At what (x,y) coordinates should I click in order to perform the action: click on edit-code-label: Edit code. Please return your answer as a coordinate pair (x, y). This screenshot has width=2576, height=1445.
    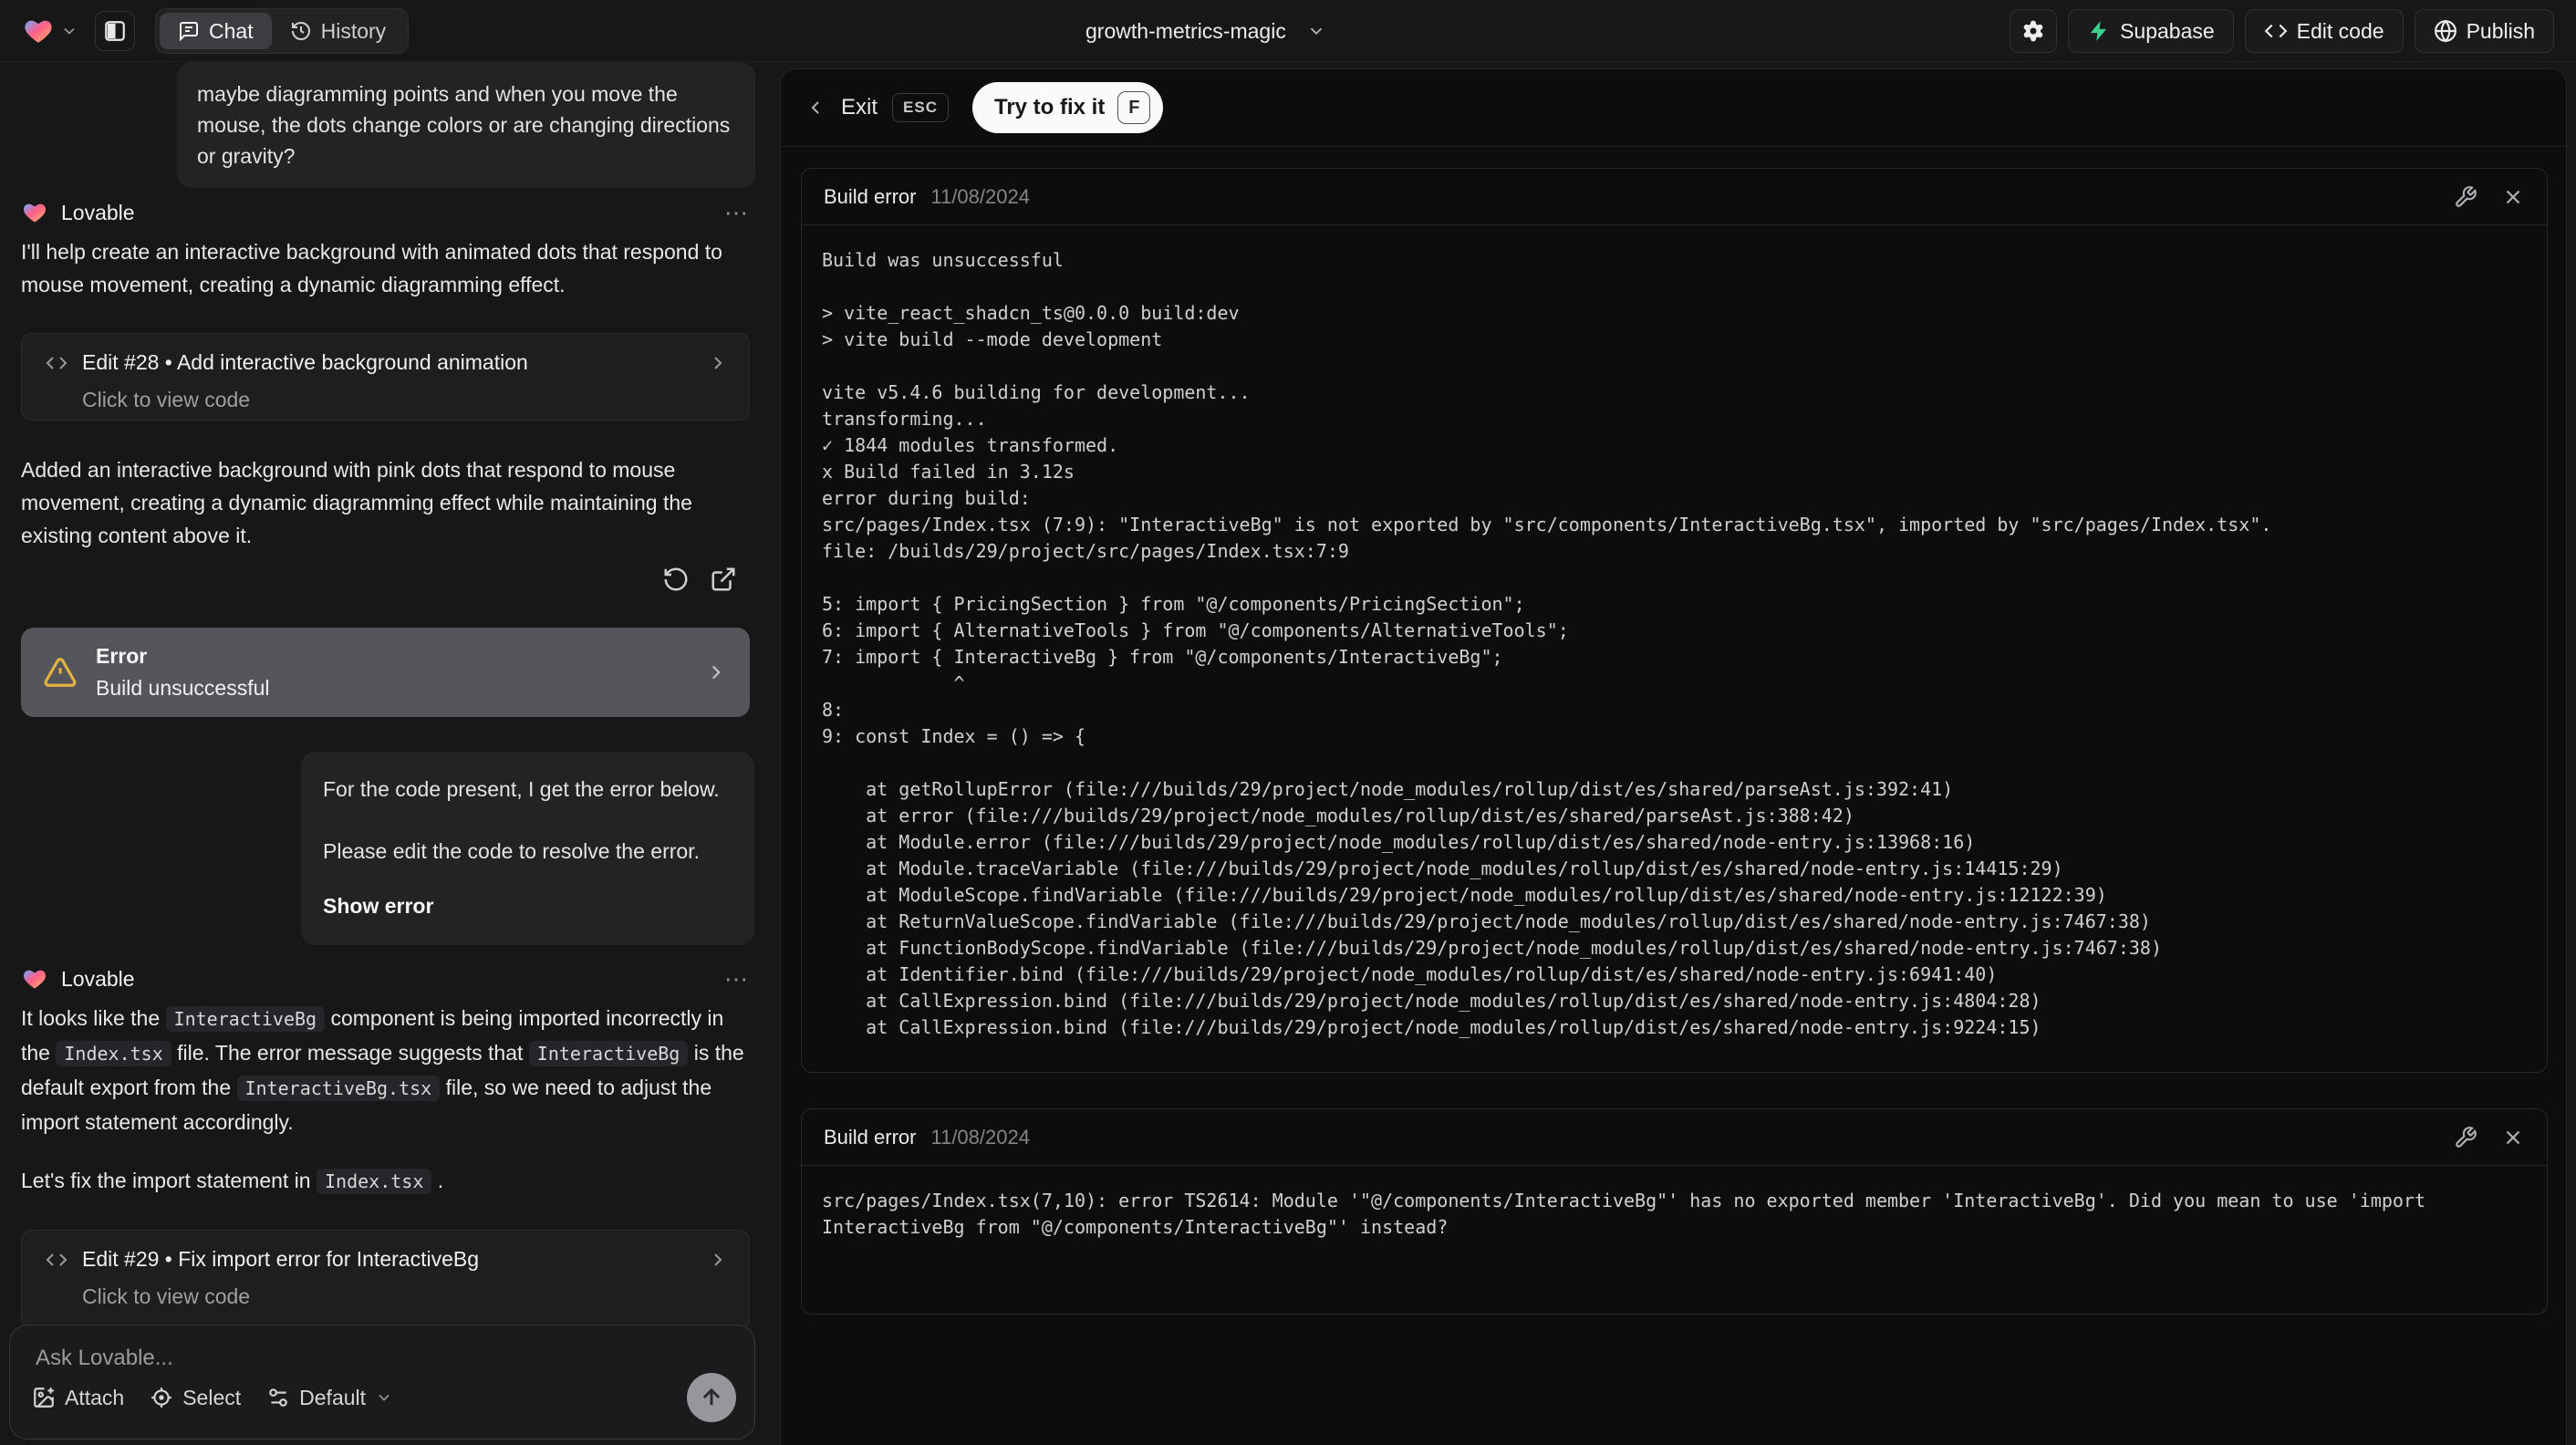
    Looking at the image, I should click on (2340, 30).